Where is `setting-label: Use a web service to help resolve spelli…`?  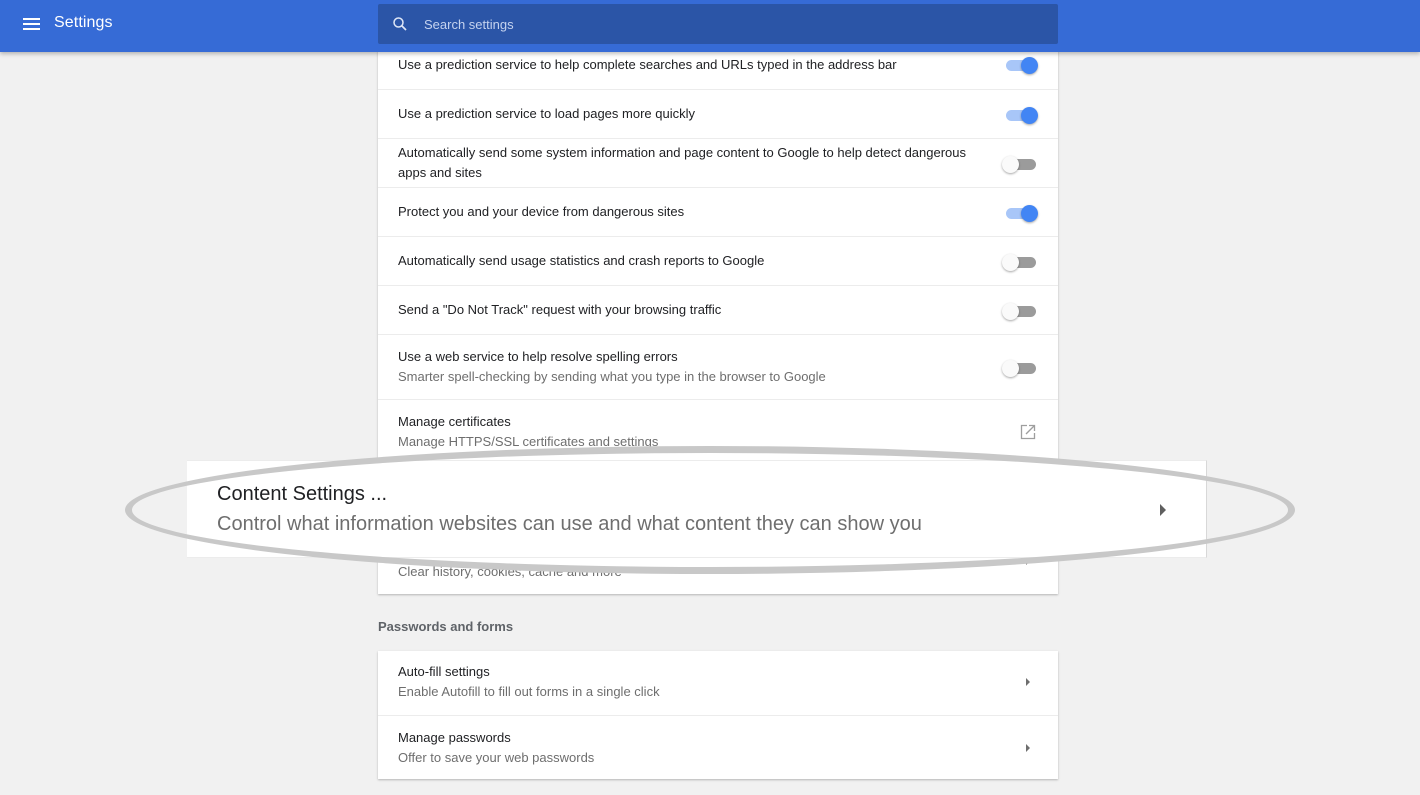
setting-label: Use a web service to help resolve spelli… is located at coordinates (538, 356).